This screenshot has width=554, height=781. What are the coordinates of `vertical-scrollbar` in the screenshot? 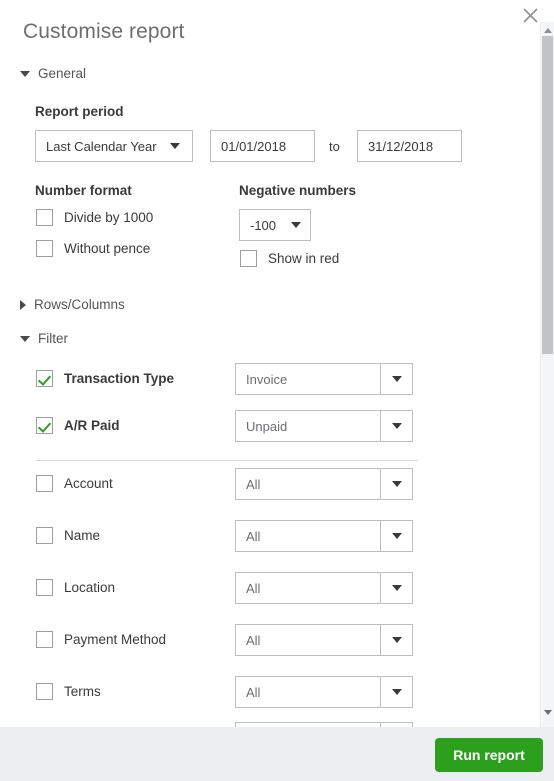 It's located at (547, 374).